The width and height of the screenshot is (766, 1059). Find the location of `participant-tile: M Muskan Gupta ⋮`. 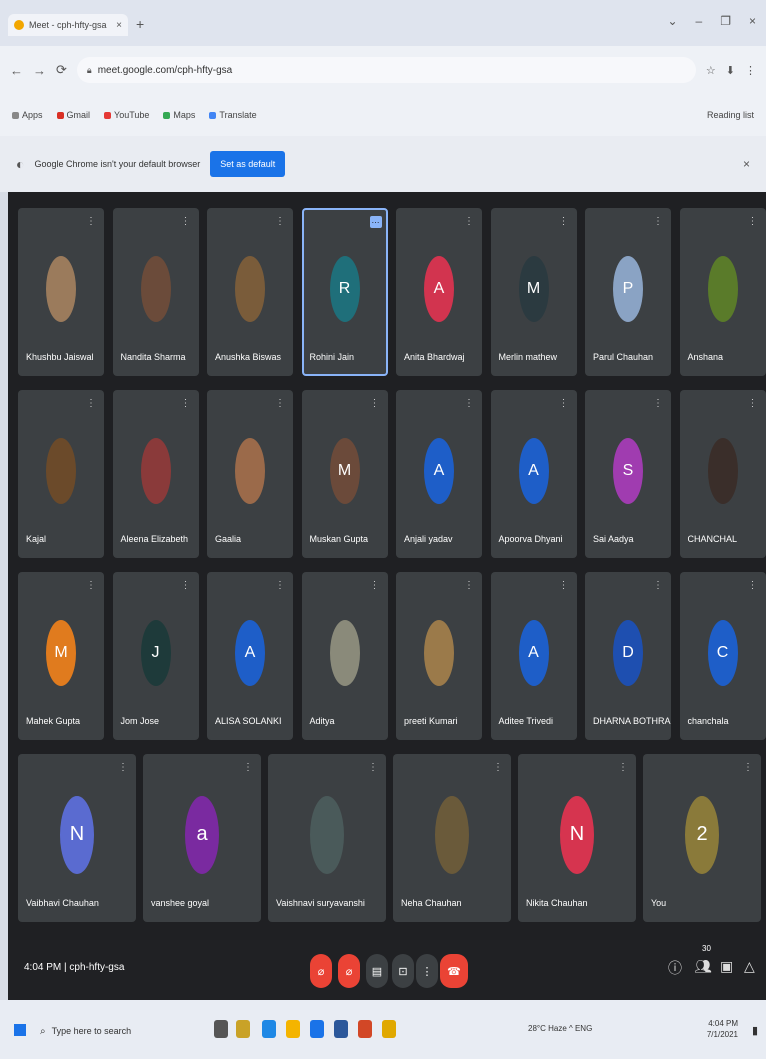

participant-tile: M Muskan Gupta ⋮ is located at coordinates (344, 474).